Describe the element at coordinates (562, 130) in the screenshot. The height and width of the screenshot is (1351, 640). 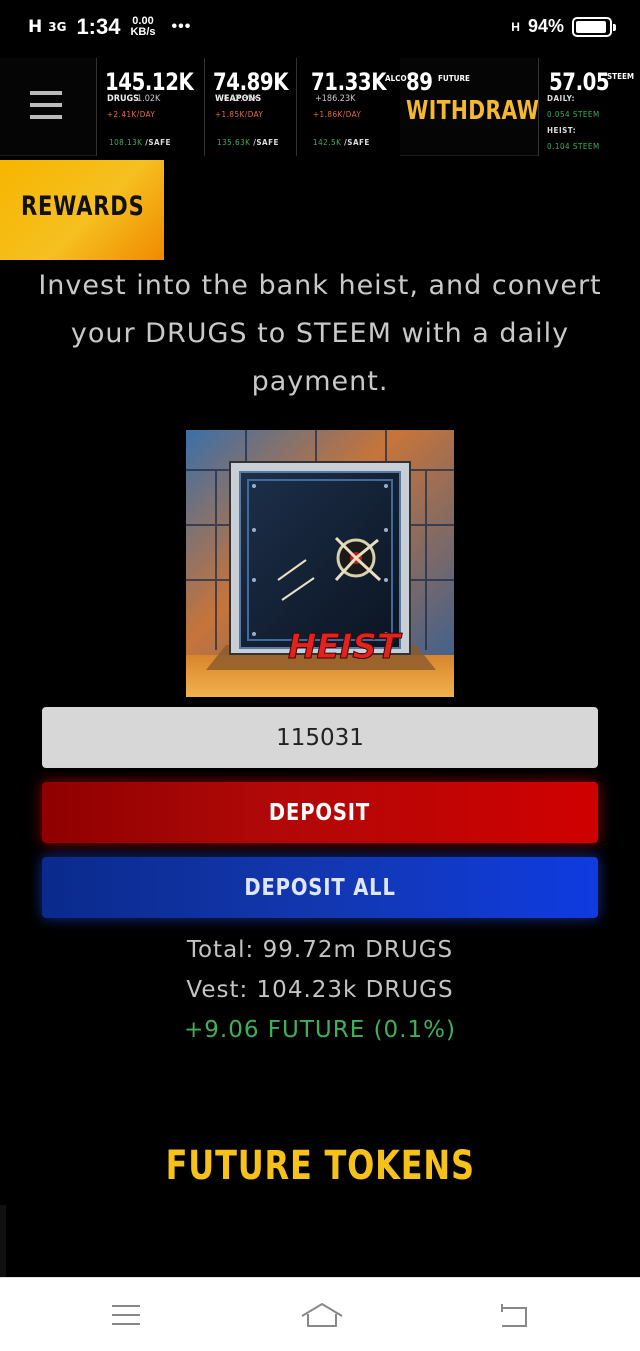
I see `heist-label: HEIST:` at that location.